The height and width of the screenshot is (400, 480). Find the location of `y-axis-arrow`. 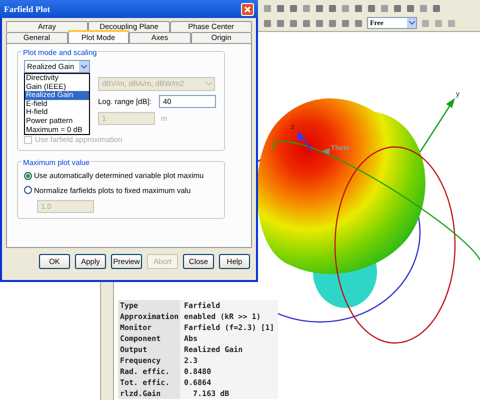

y-axis-arrow is located at coordinates (437, 125).